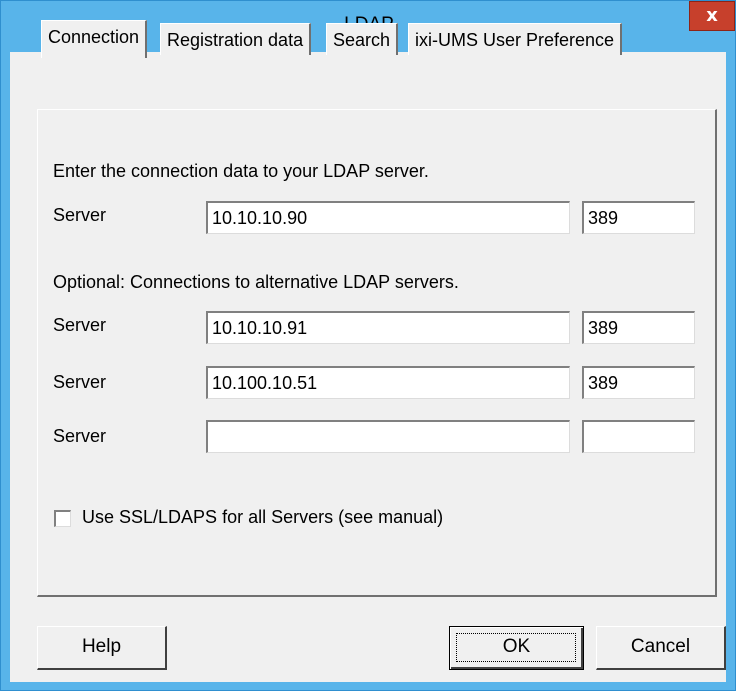 This screenshot has width=736, height=691. I want to click on close-button: x, so click(712, 16).